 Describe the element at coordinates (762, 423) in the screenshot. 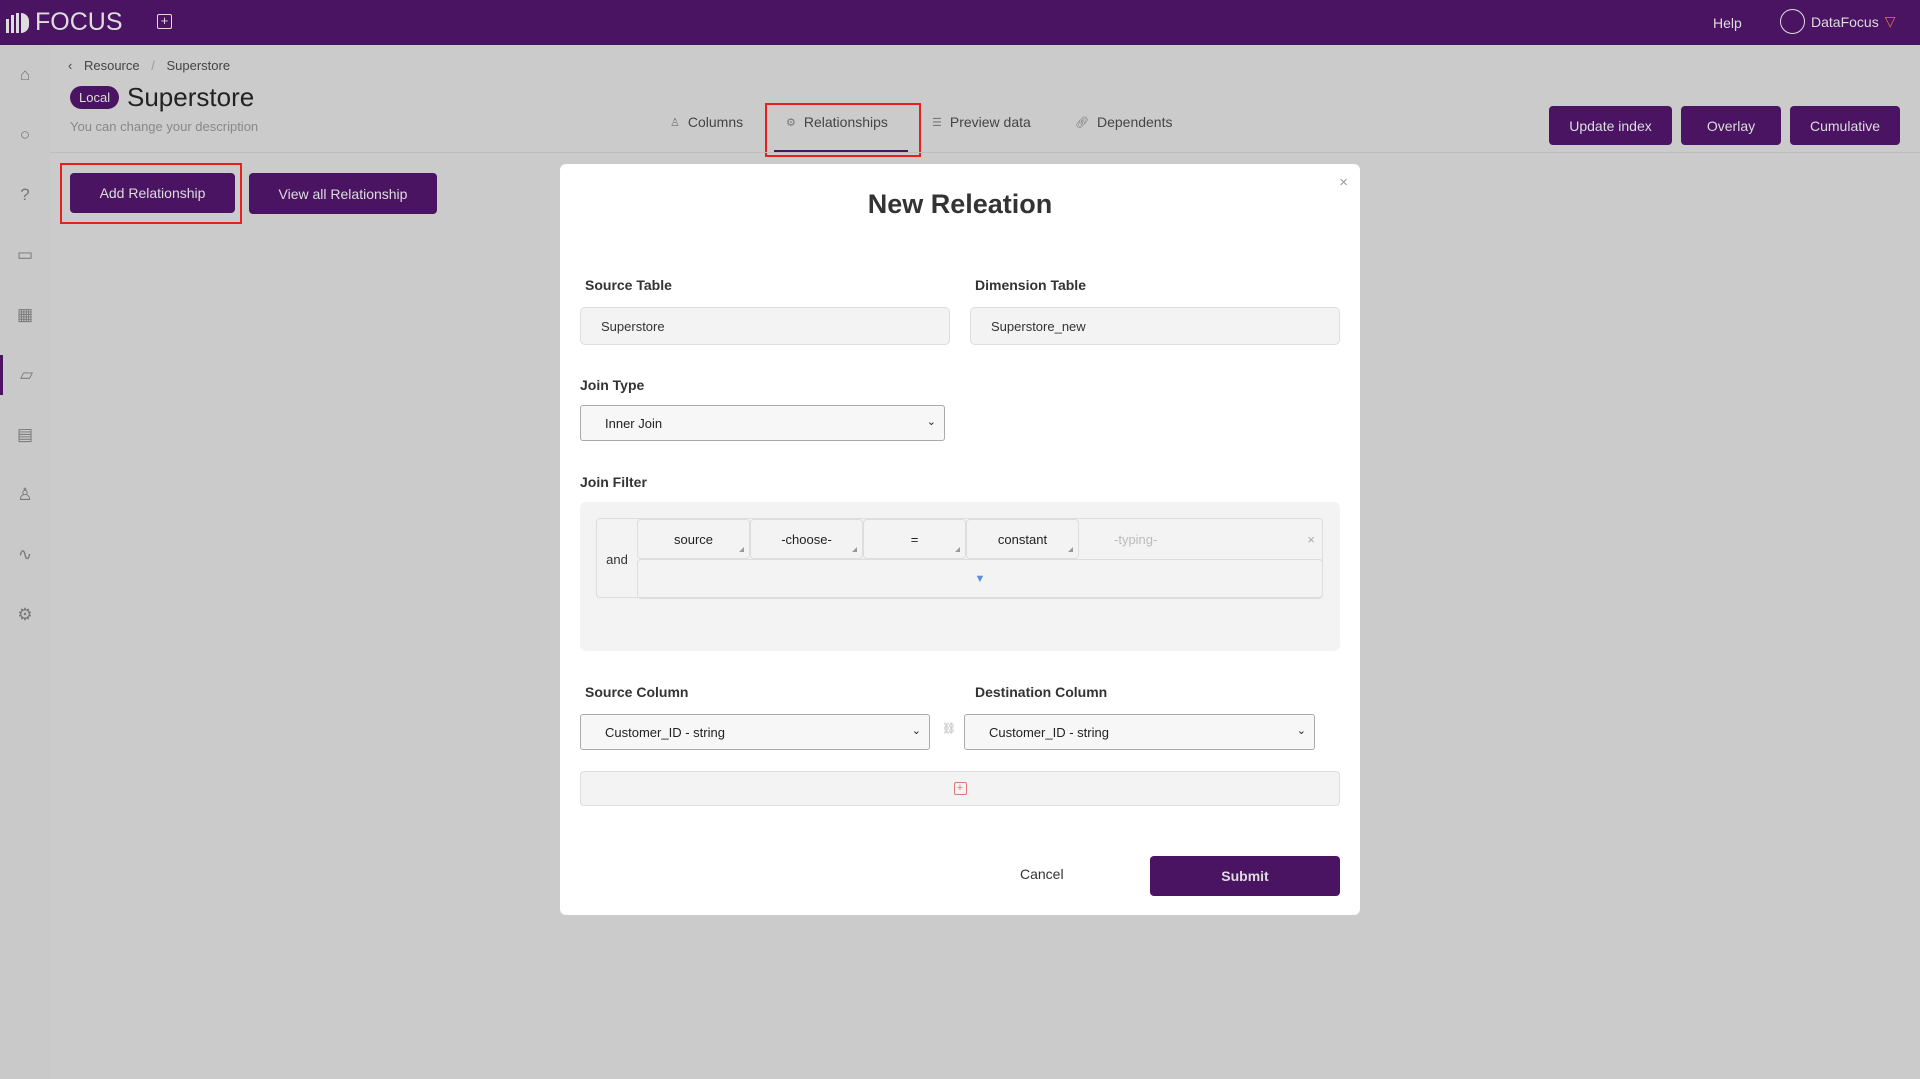

I see `join-type-select: Inner Join ⌄` at that location.